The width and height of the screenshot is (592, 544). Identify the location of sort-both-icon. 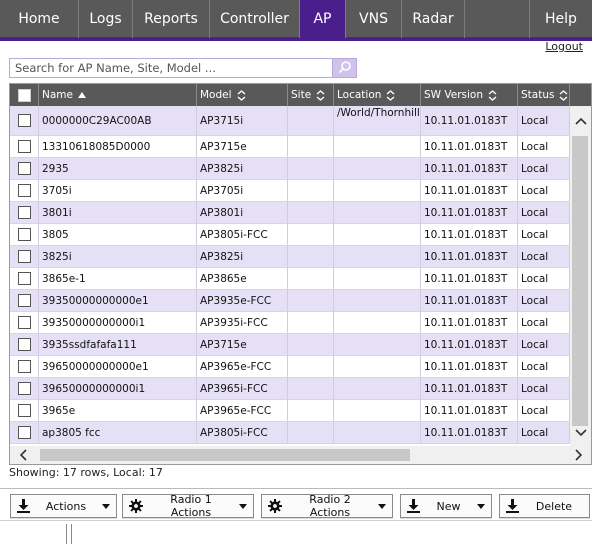
(390, 95).